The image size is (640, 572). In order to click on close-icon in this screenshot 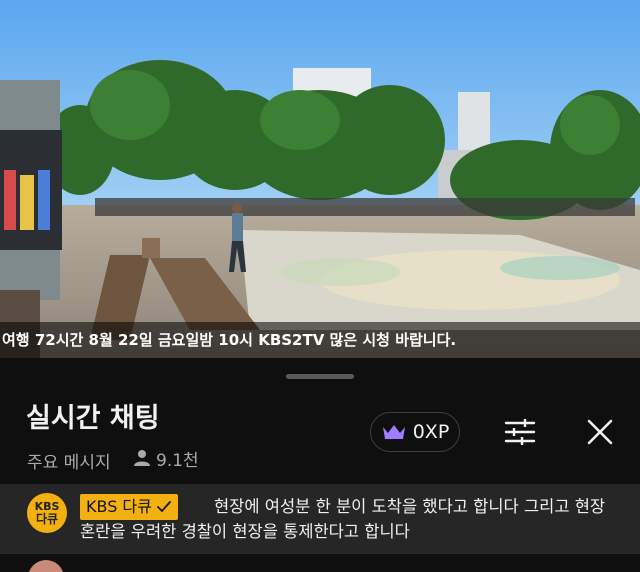, I will do `click(600, 432)`.